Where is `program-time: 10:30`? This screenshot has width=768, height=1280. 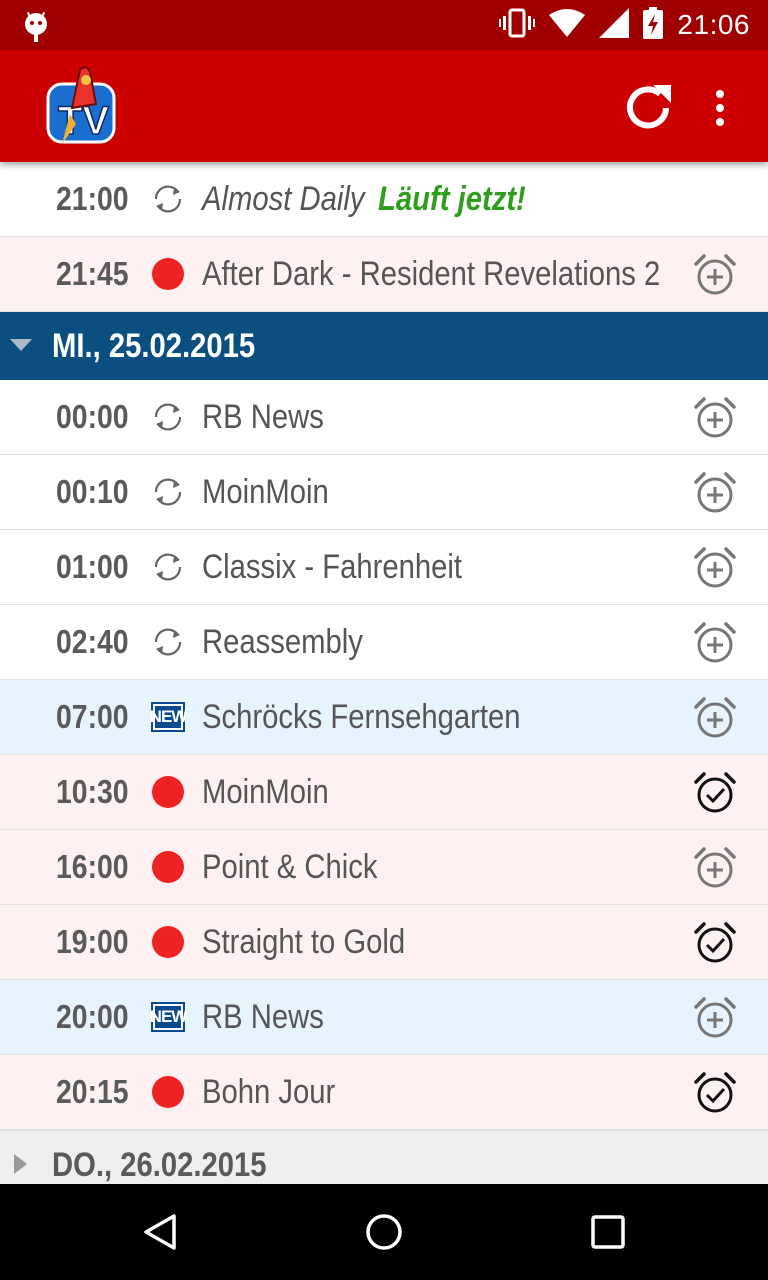 program-time: 10:30 is located at coordinates (92, 791).